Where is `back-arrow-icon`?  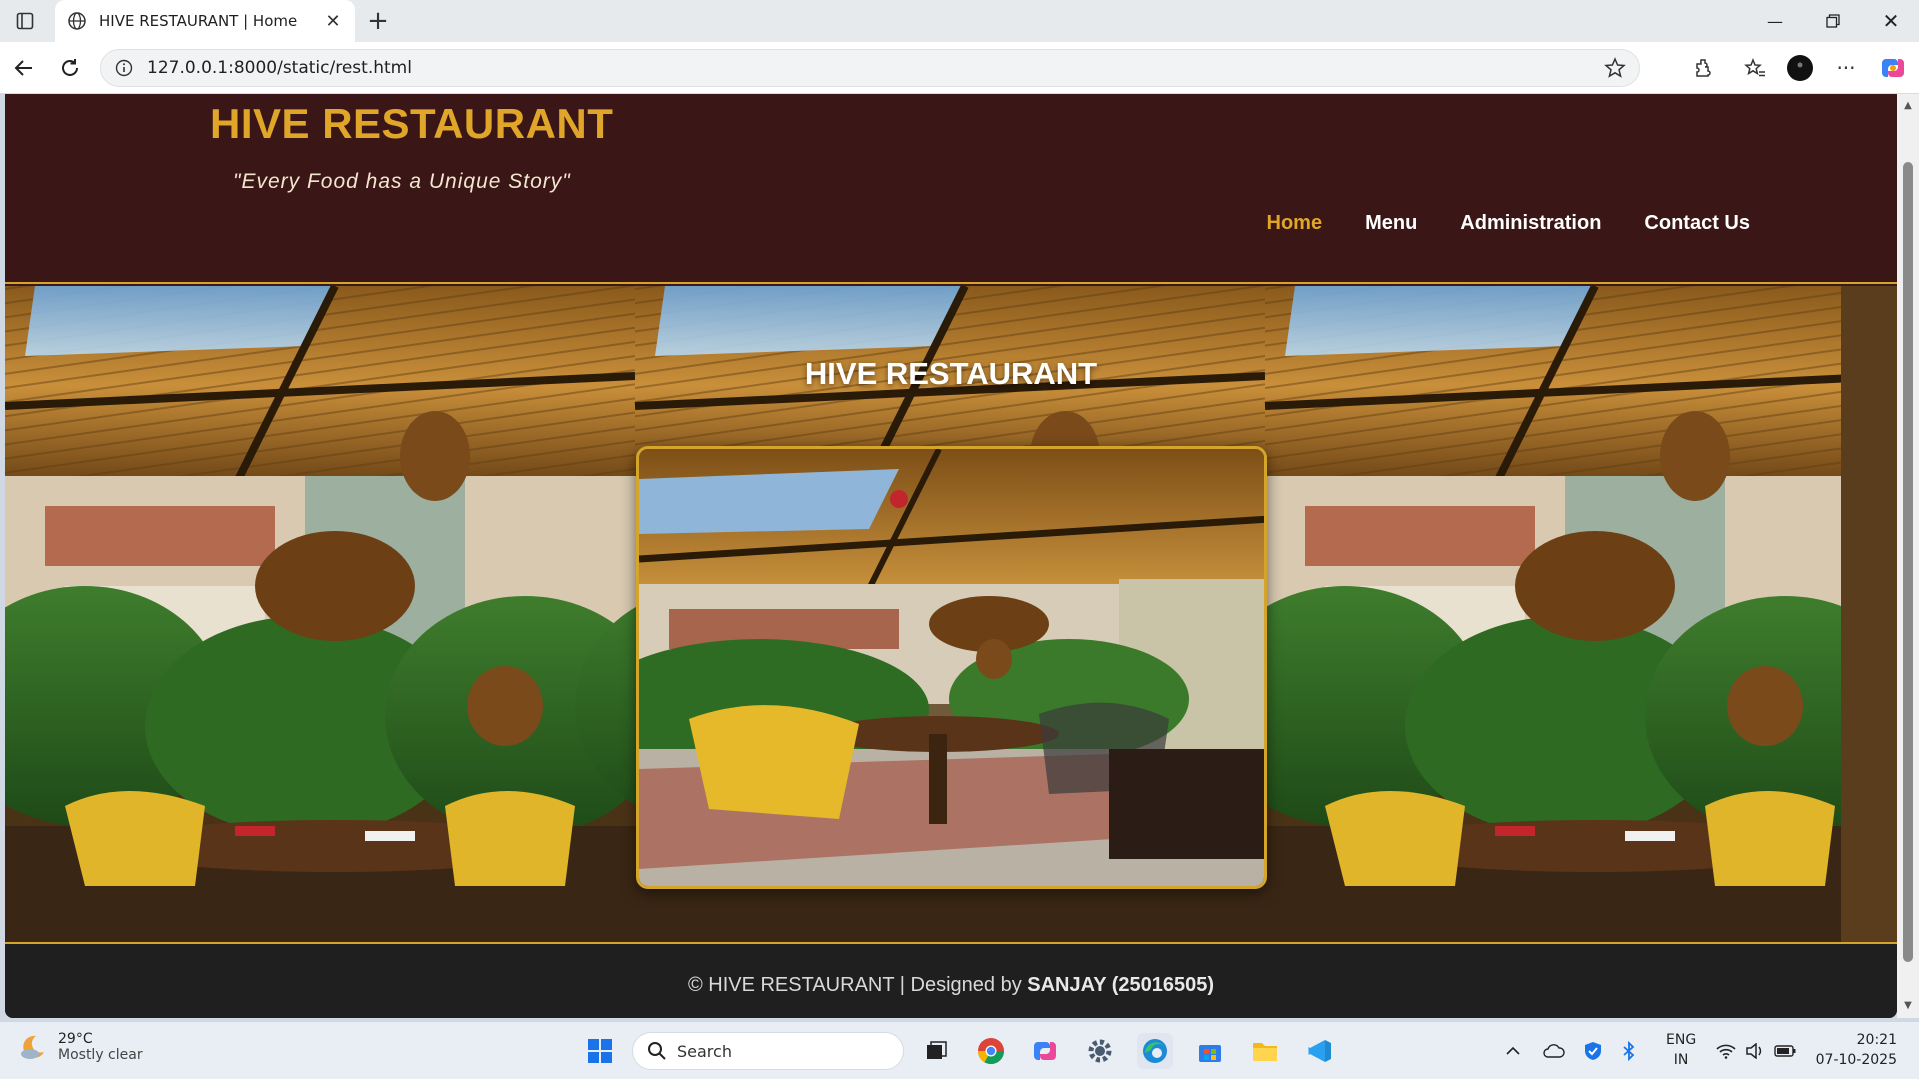
back-arrow-icon is located at coordinates (24, 68).